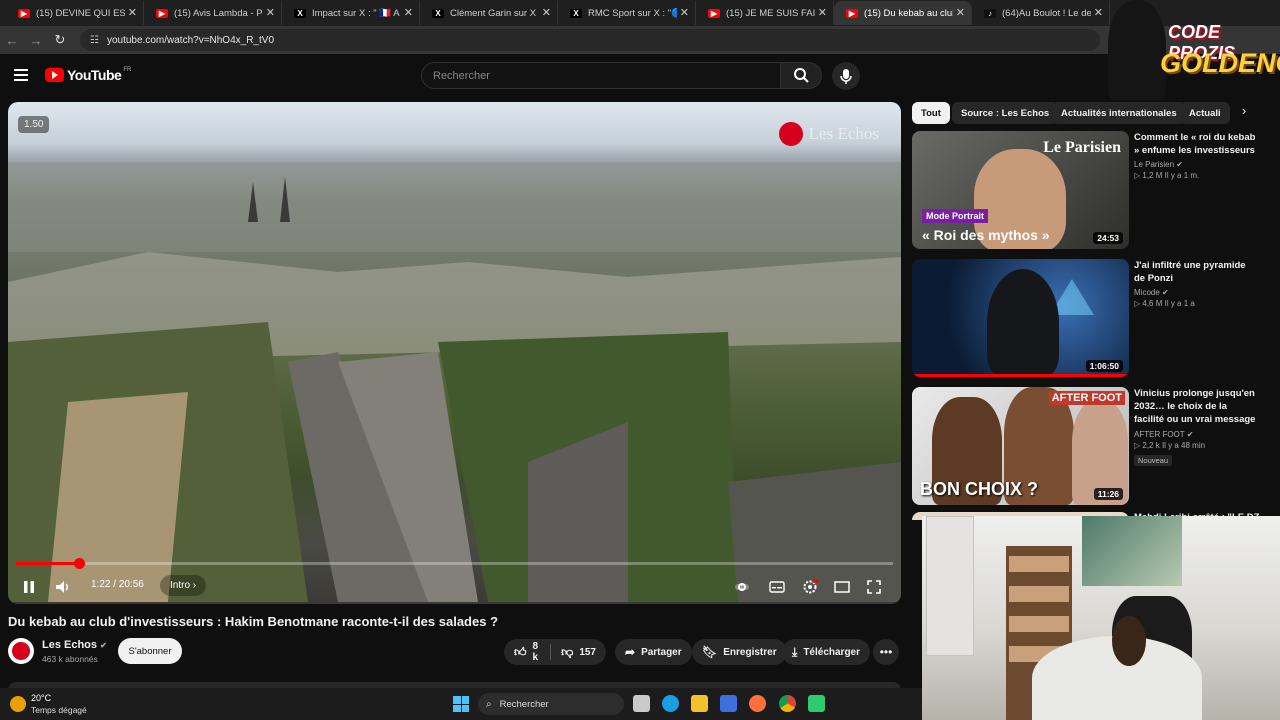 Image resolution: width=1280 pixels, height=720 pixels. I want to click on pause-icon, so click(29, 587).